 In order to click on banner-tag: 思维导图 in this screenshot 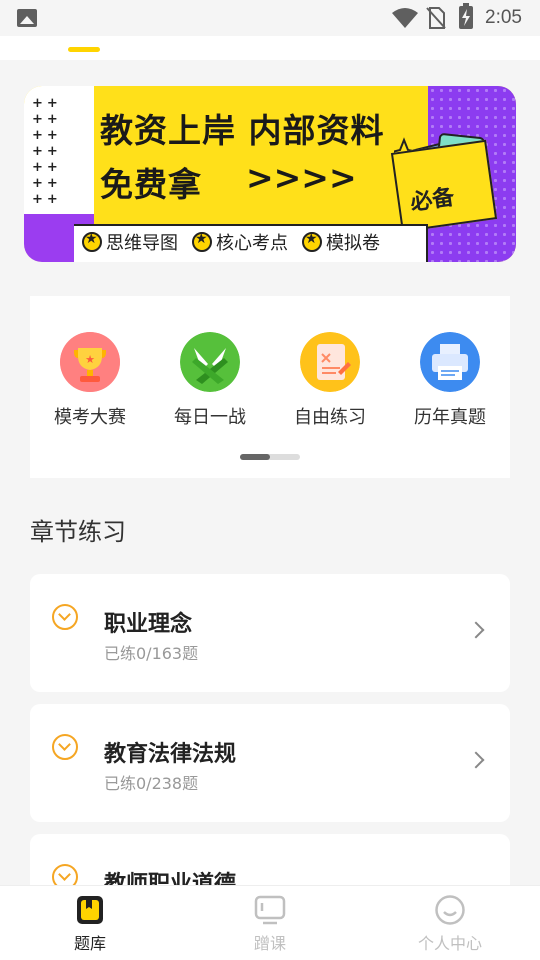, I will do `click(130, 242)`.